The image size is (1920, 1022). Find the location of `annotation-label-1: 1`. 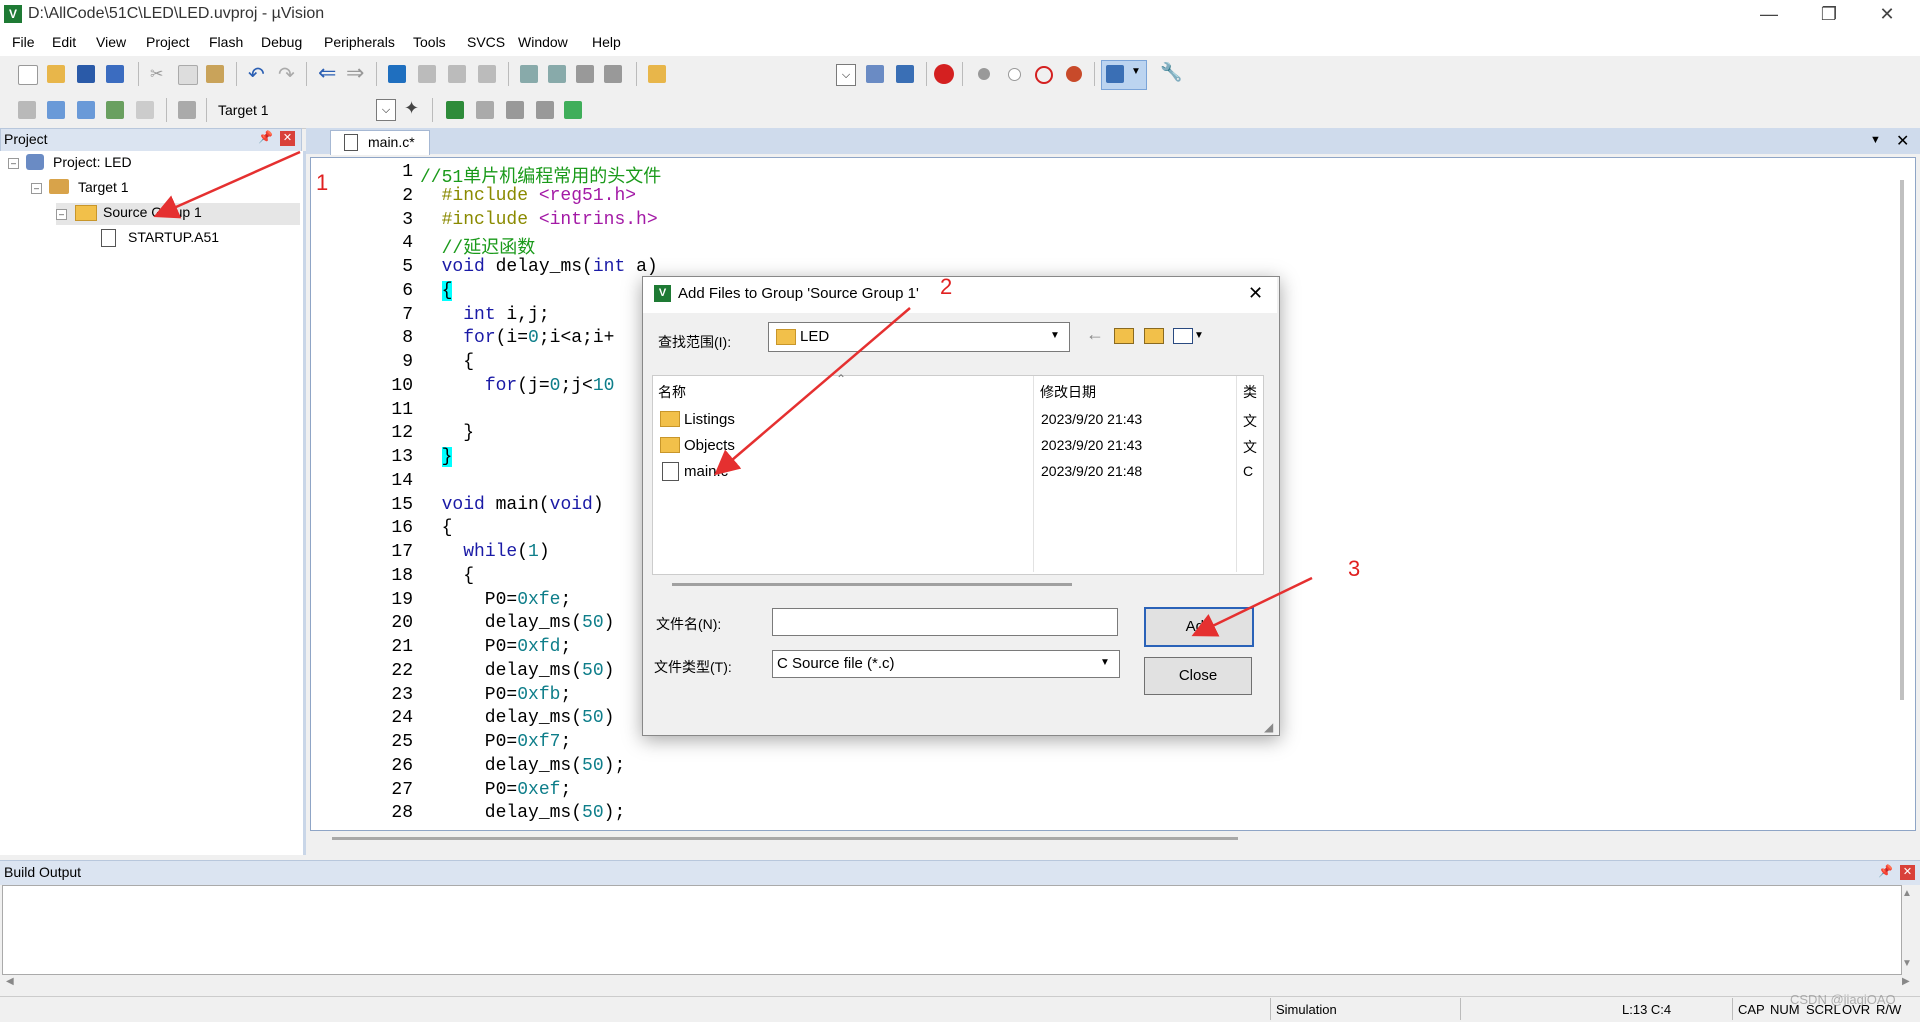

annotation-label-1: 1 is located at coordinates (322, 182).